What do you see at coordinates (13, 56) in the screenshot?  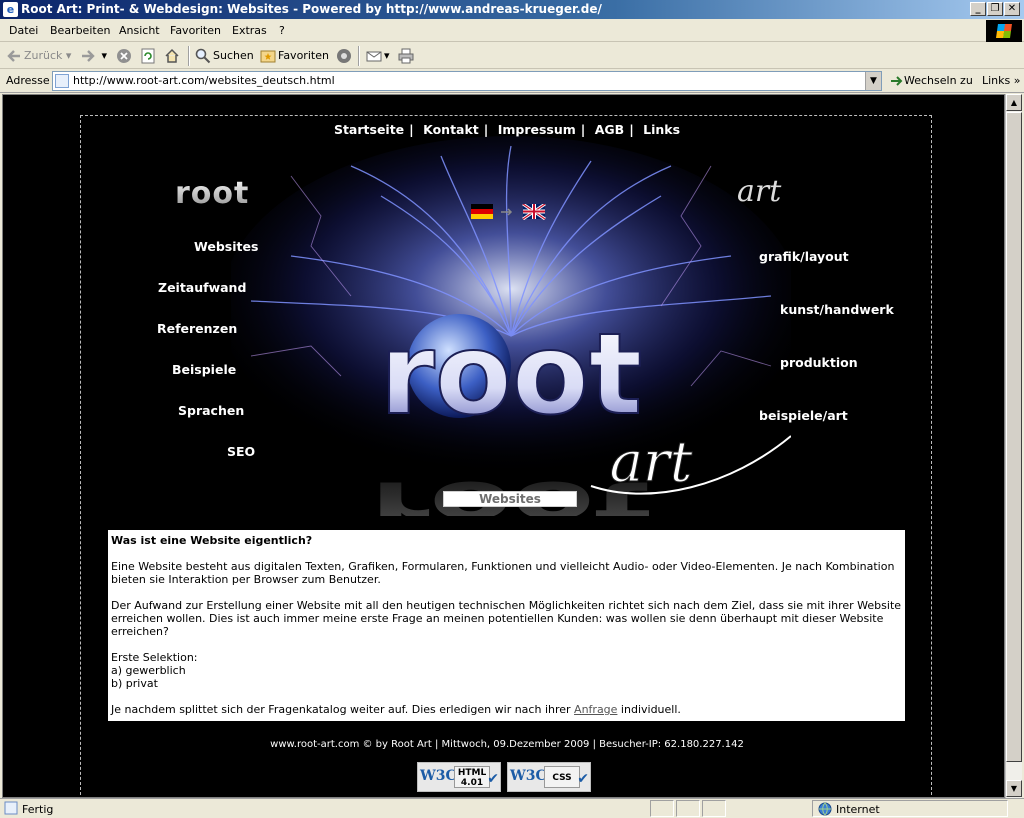 I see `back-arrow-icon` at bounding box center [13, 56].